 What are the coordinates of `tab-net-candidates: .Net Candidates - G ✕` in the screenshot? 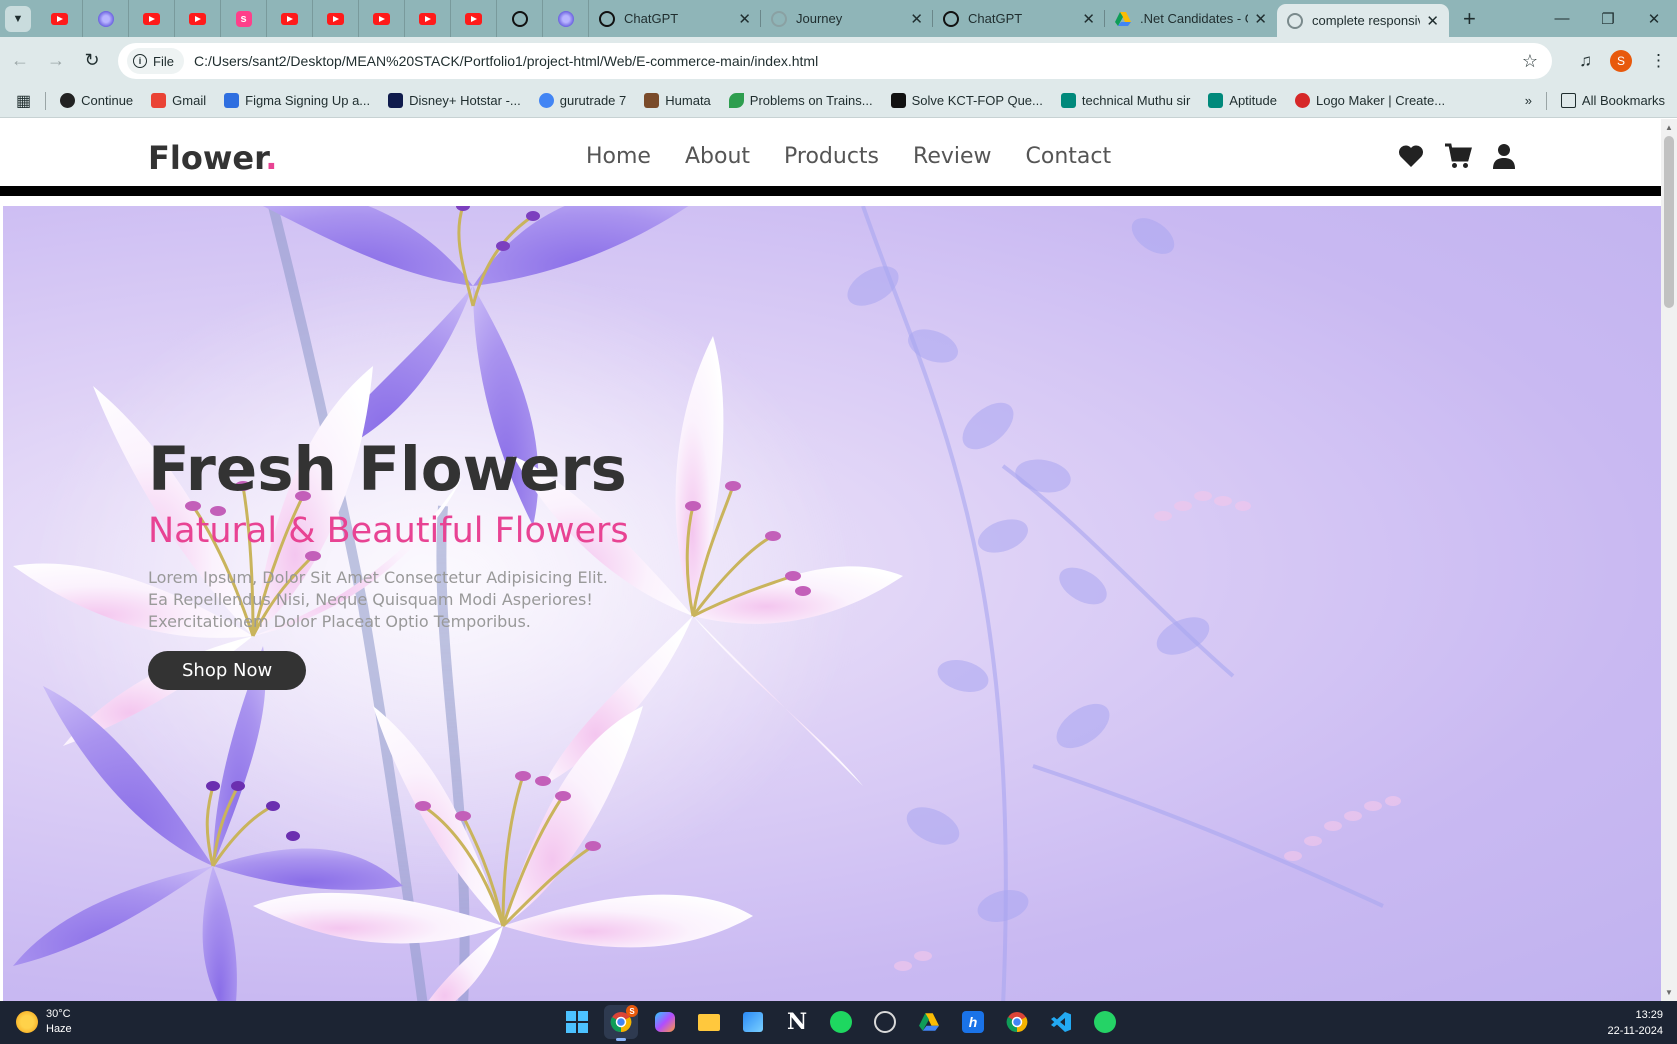 It's located at (1191, 18).